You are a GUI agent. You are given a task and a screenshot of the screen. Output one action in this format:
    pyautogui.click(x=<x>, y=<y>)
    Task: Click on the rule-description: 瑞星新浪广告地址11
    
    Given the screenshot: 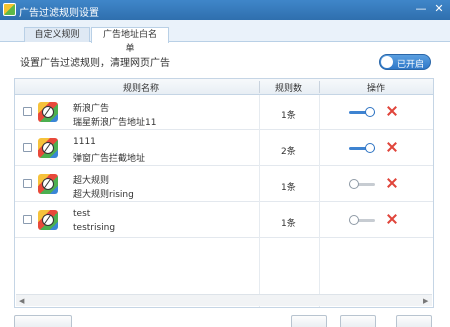 What is the action you would take?
    pyautogui.click(x=115, y=123)
    